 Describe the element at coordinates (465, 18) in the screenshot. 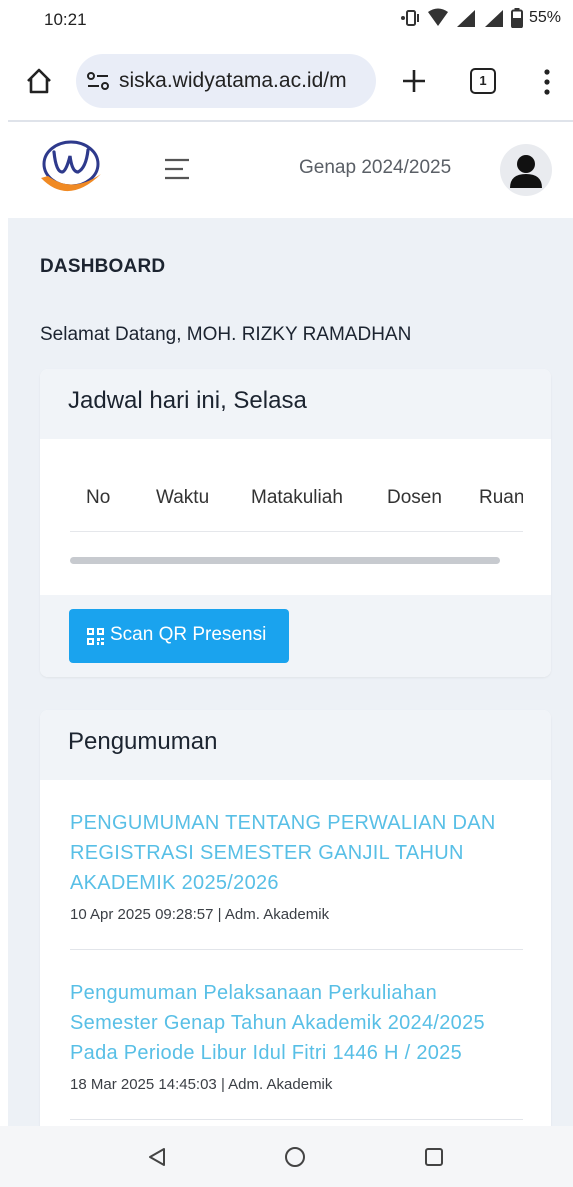

I see `signal-icon` at that location.